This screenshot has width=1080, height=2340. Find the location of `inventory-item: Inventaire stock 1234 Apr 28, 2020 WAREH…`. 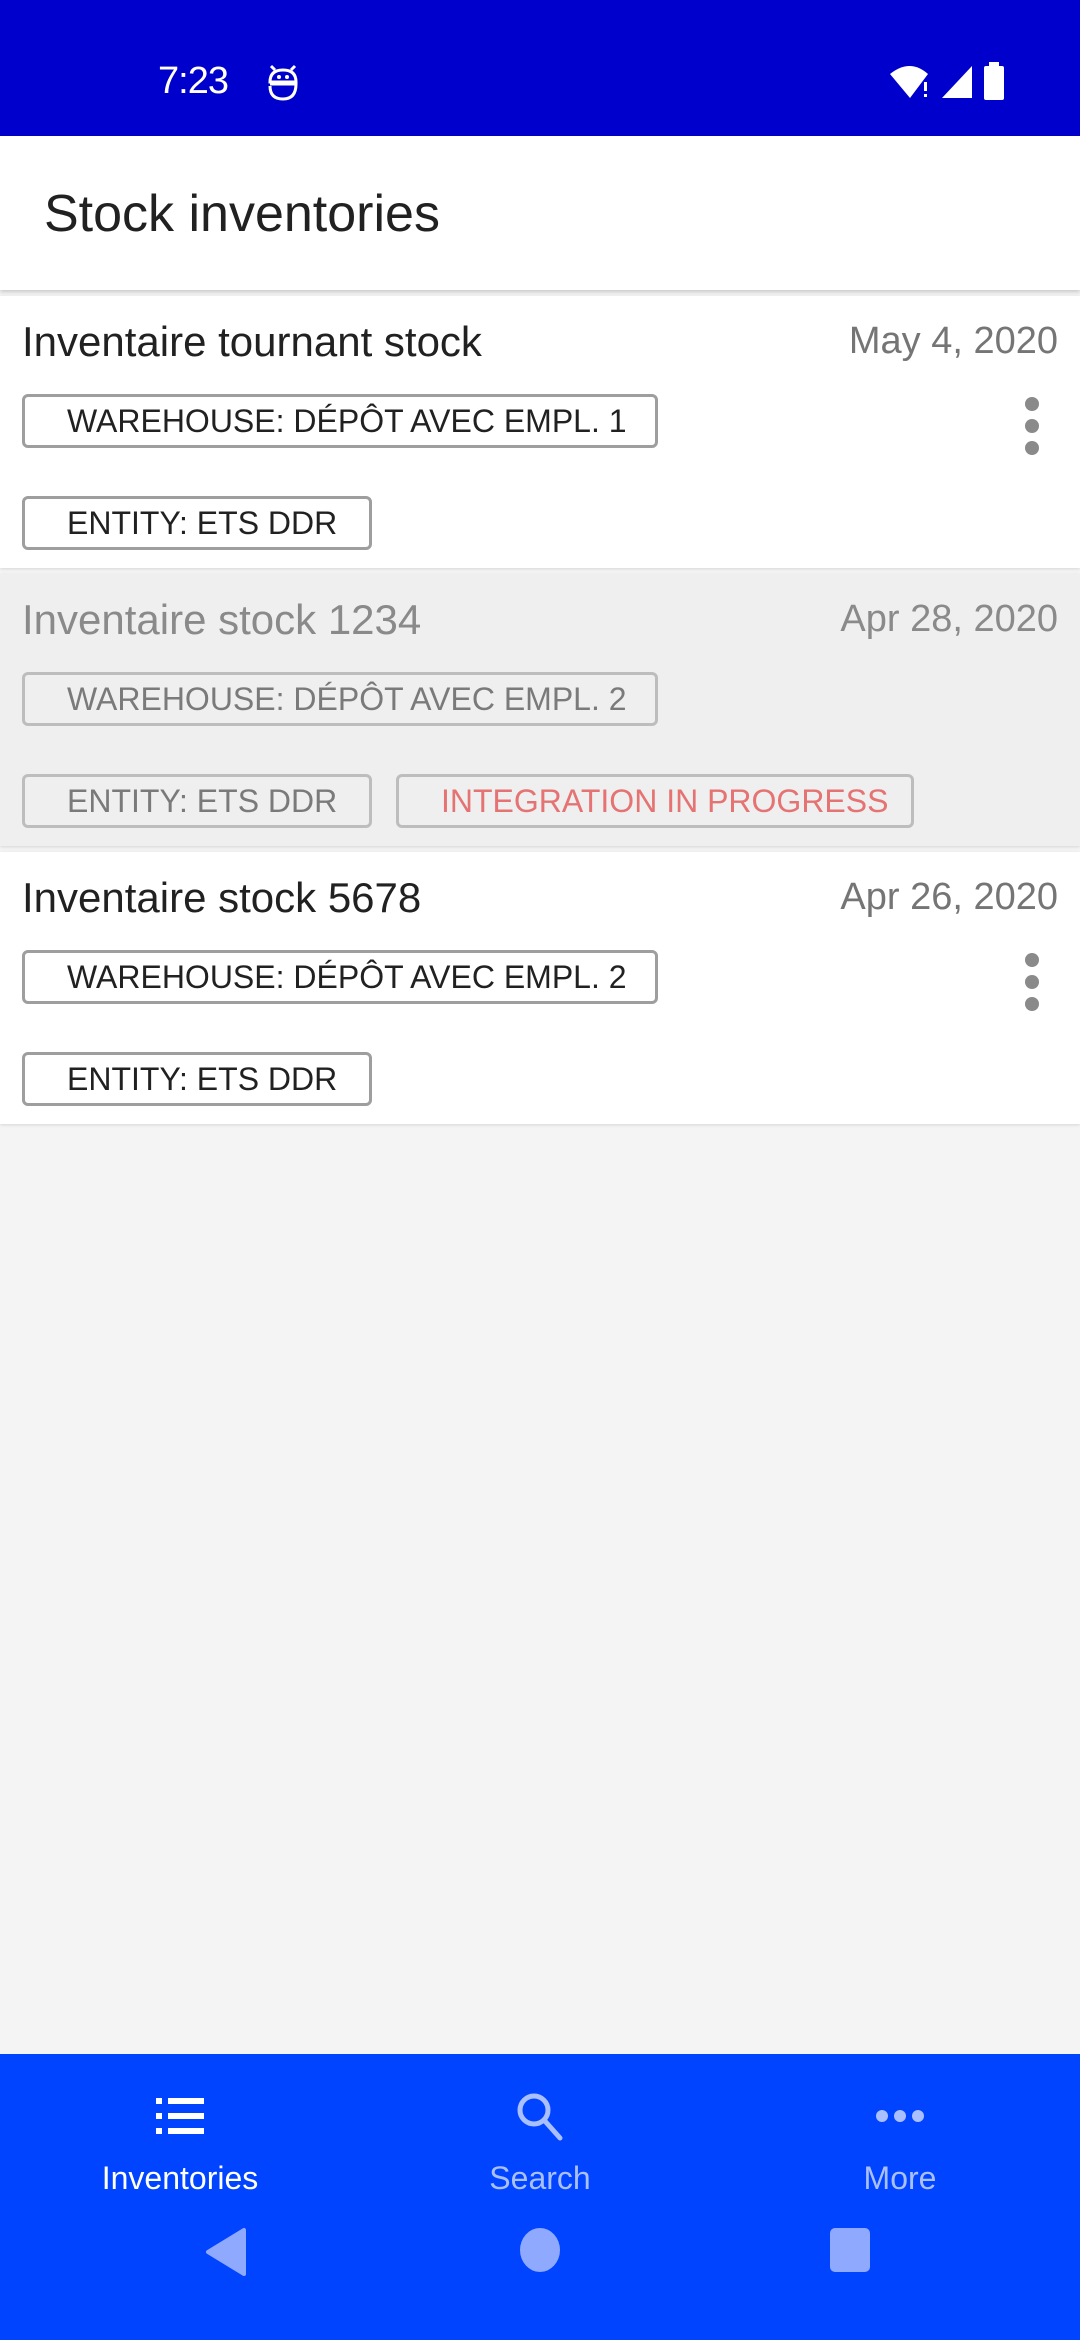

inventory-item: Inventaire stock 1234 Apr 28, 2020 WAREH… is located at coordinates (540, 710).